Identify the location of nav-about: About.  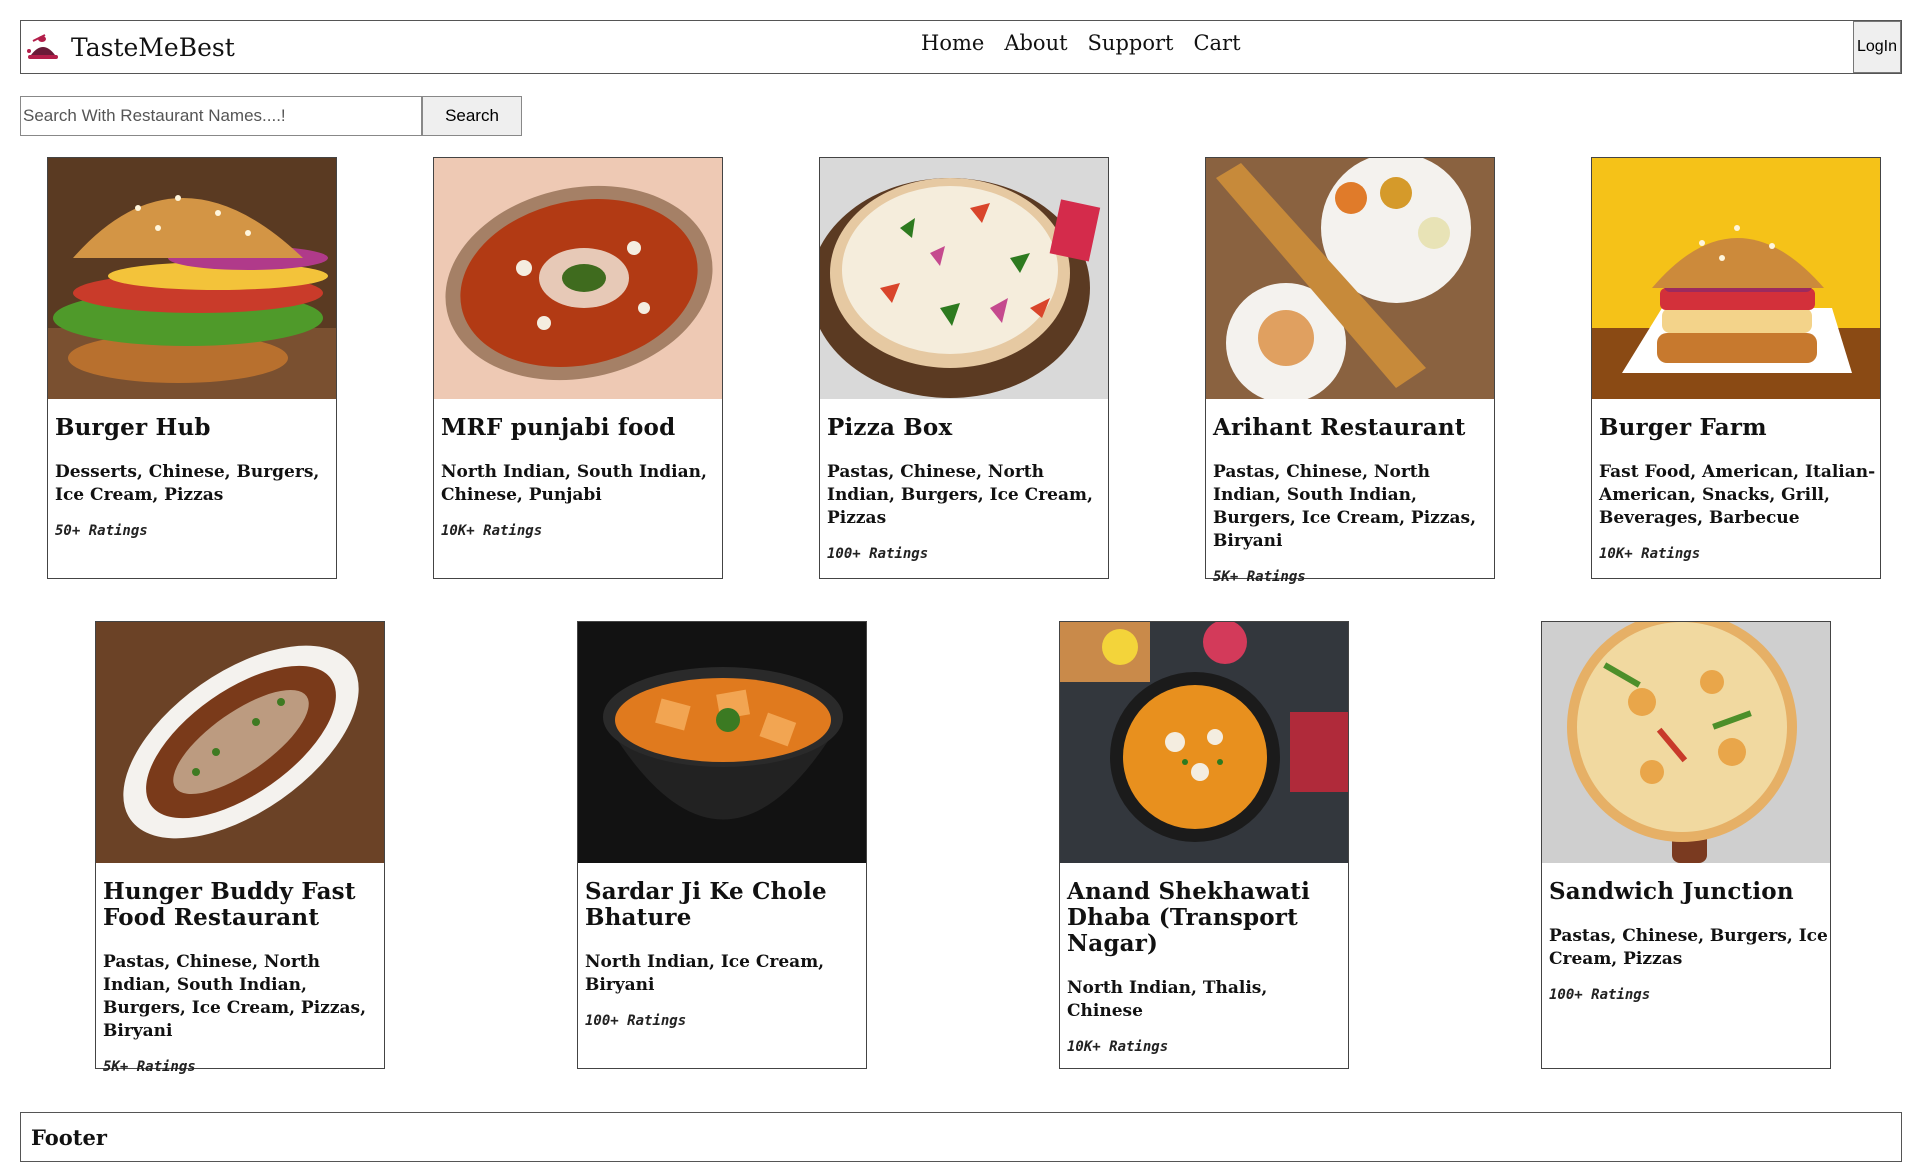
(1035, 43).